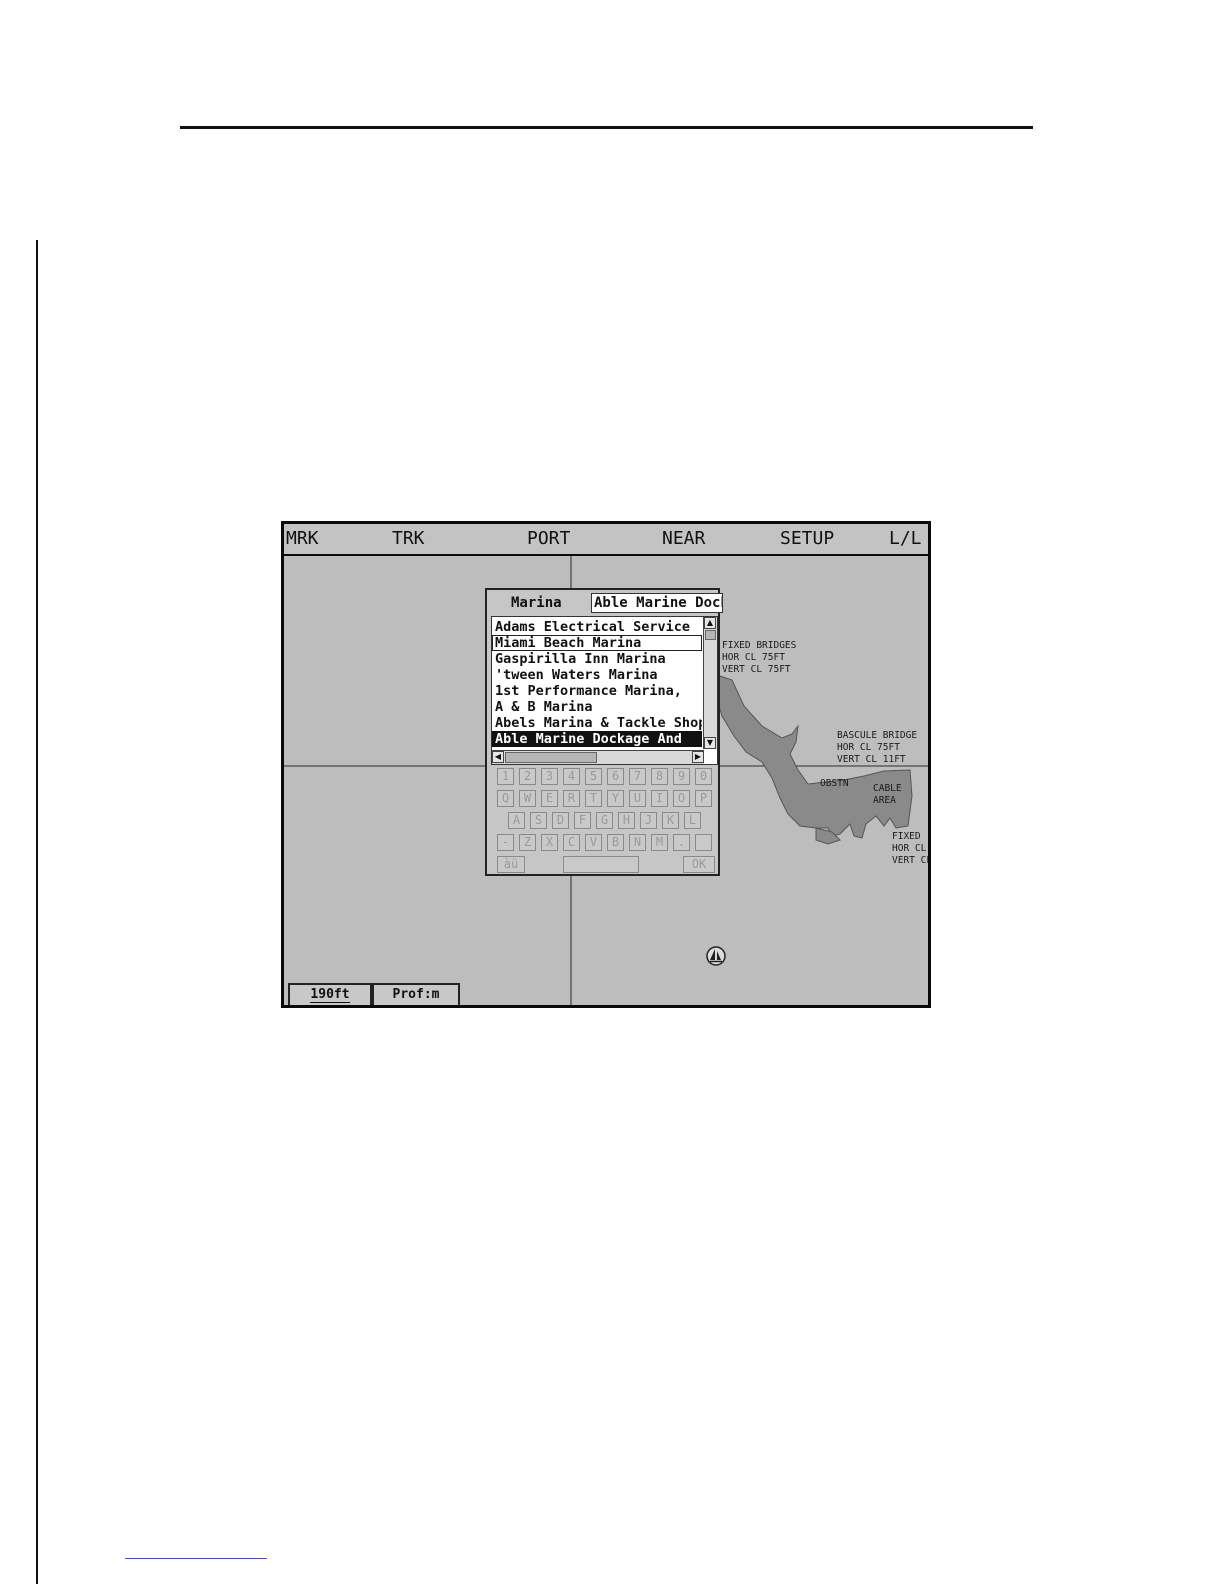 Image resolution: width=1224 pixels, height=1584 pixels. Describe the element at coordinates (681, 842) in the screenshot. I see `key-period: .` at that location.